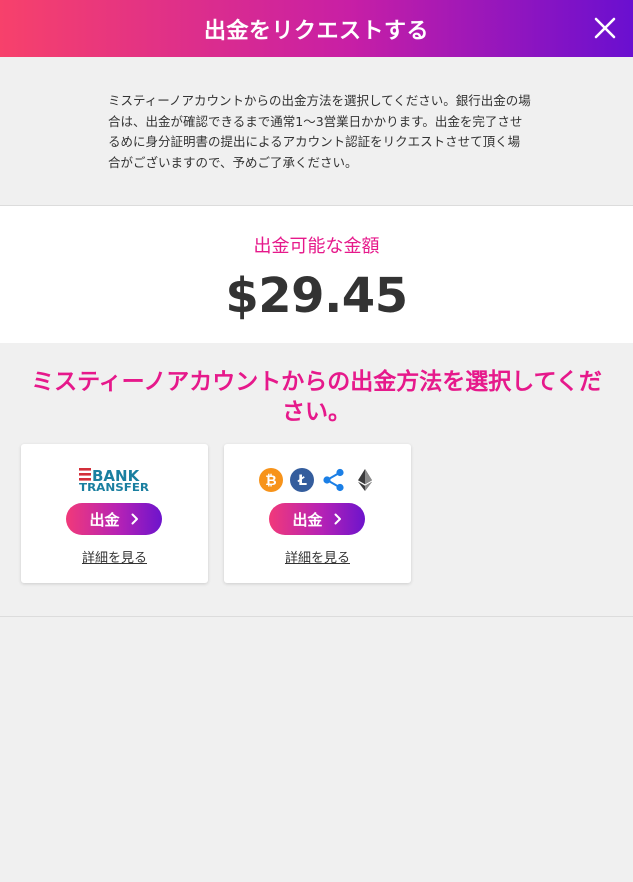 This screenshot has height=882, width=633. I want to click on svg-text: Ł, so click(302, 481).